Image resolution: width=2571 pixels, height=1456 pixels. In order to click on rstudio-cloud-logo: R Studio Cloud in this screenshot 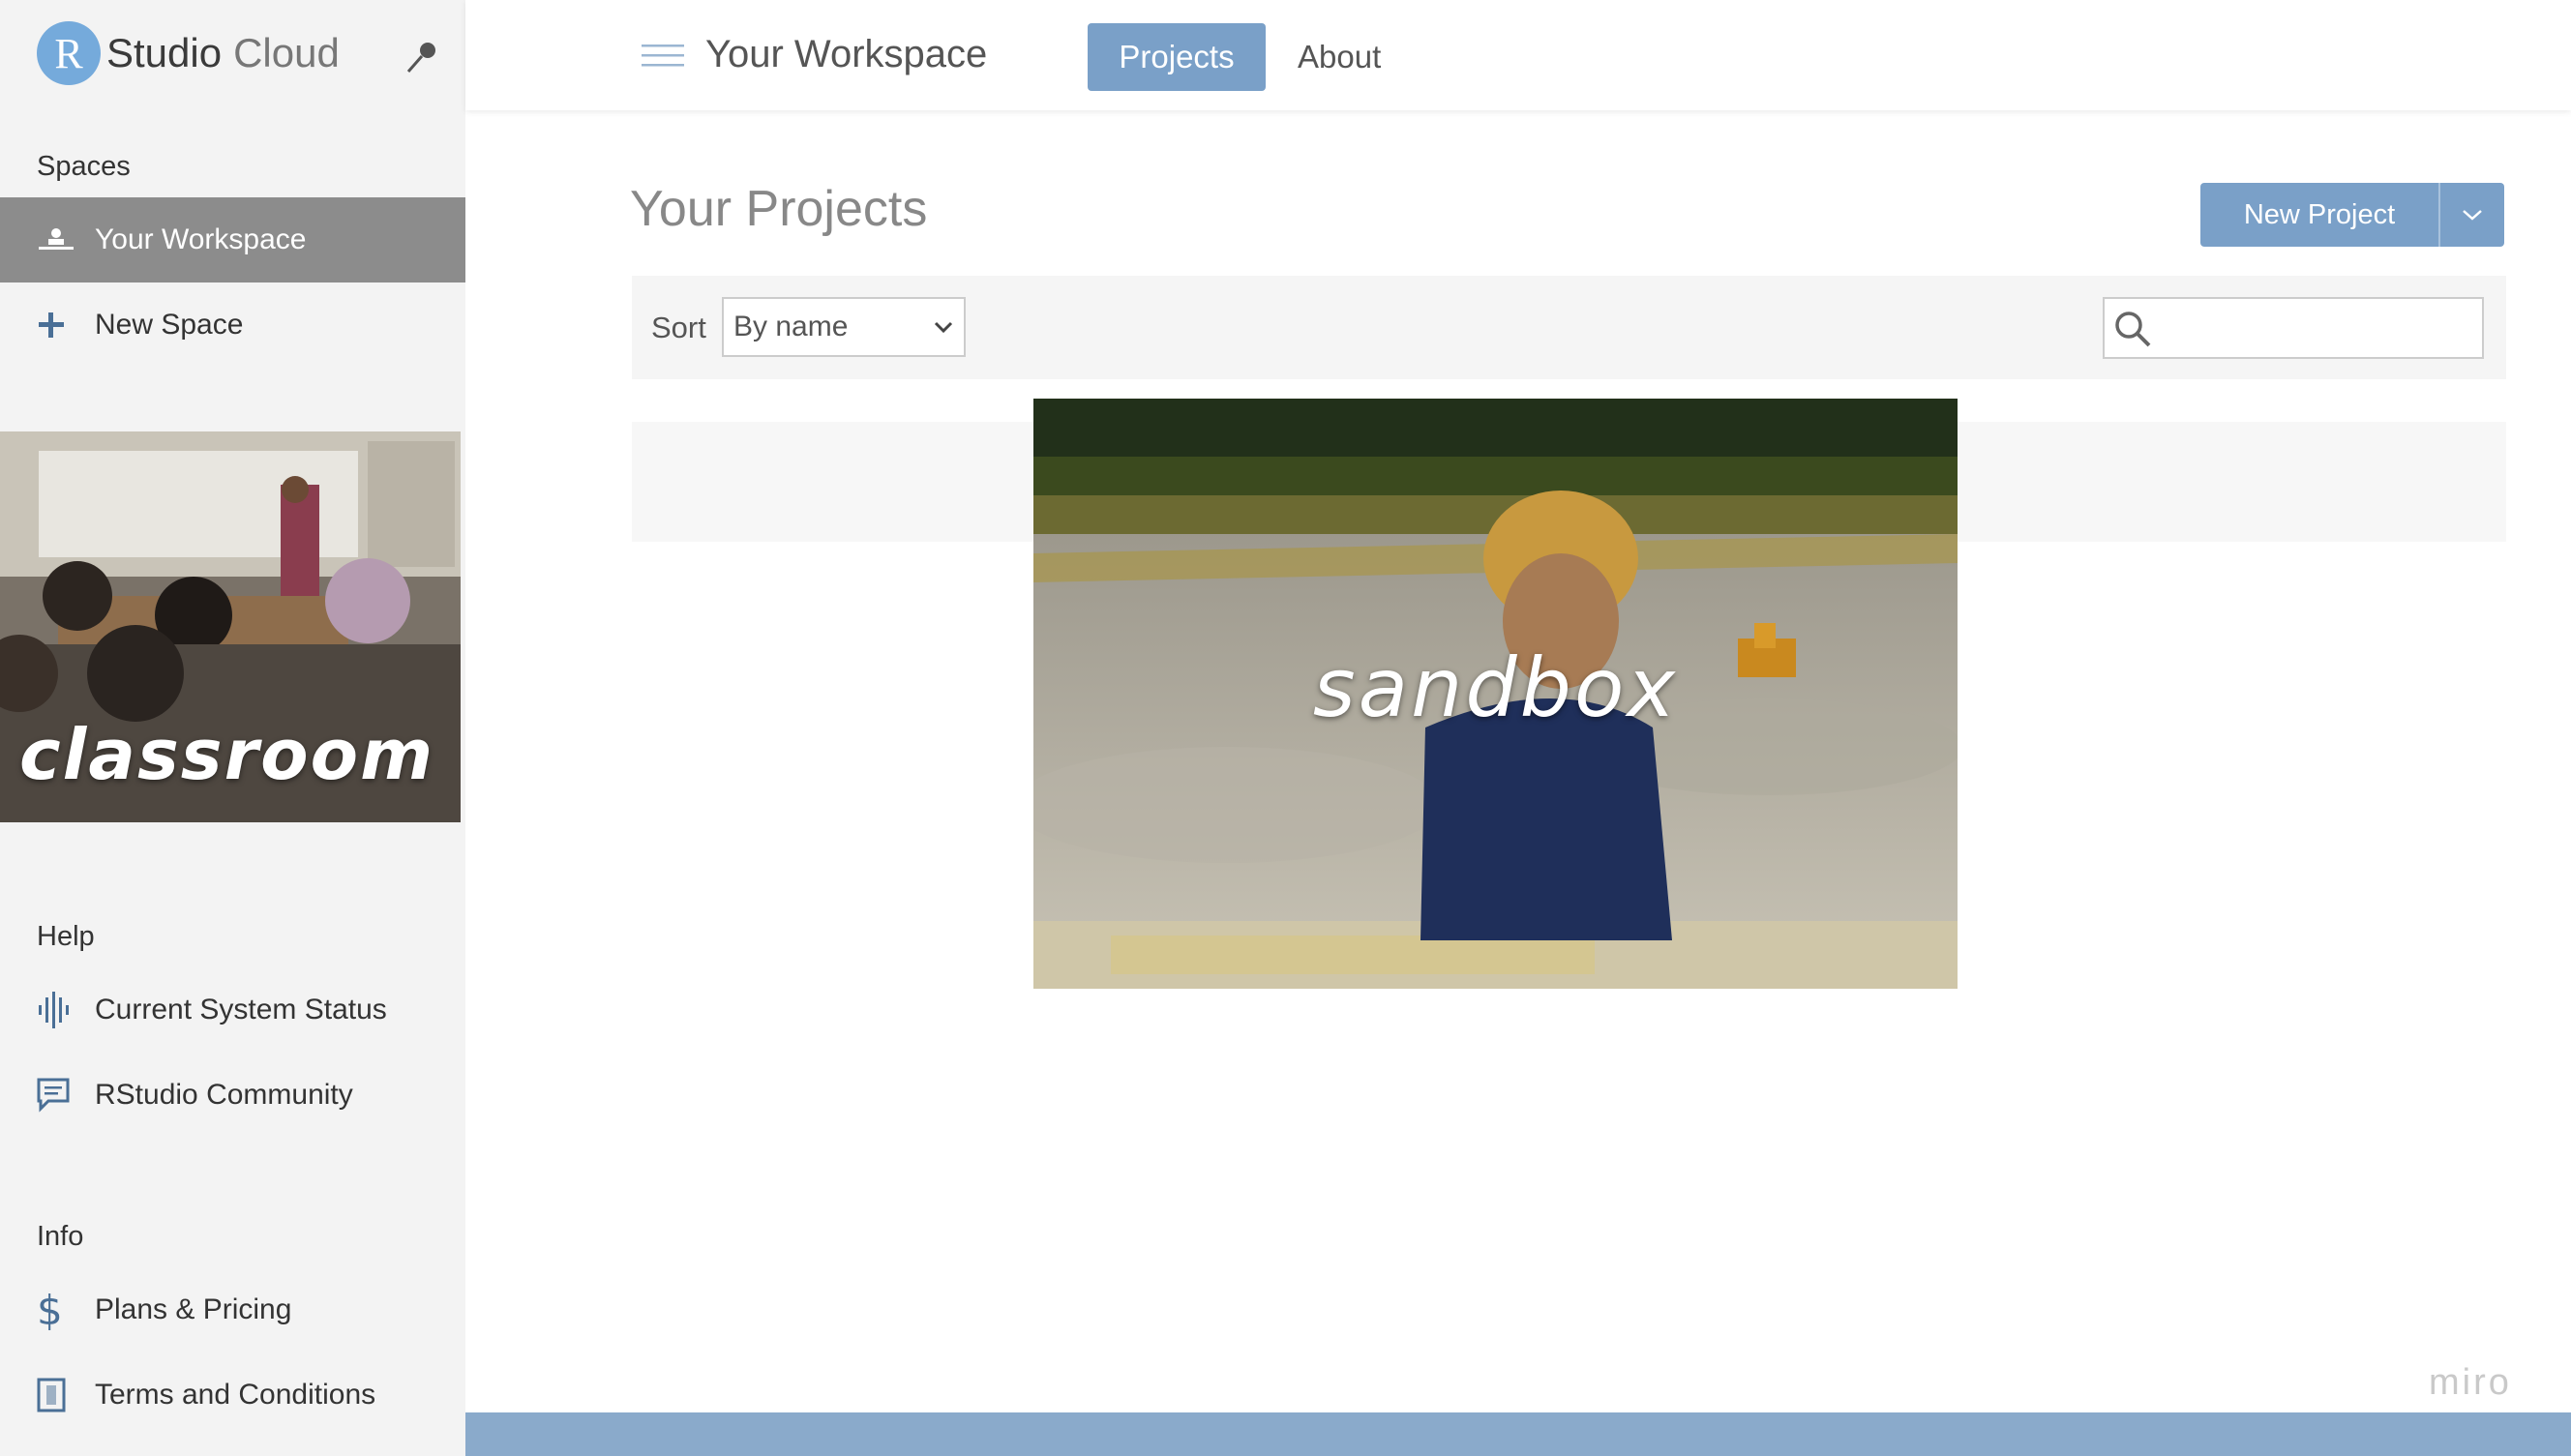, I will do `click(188, 53)`.